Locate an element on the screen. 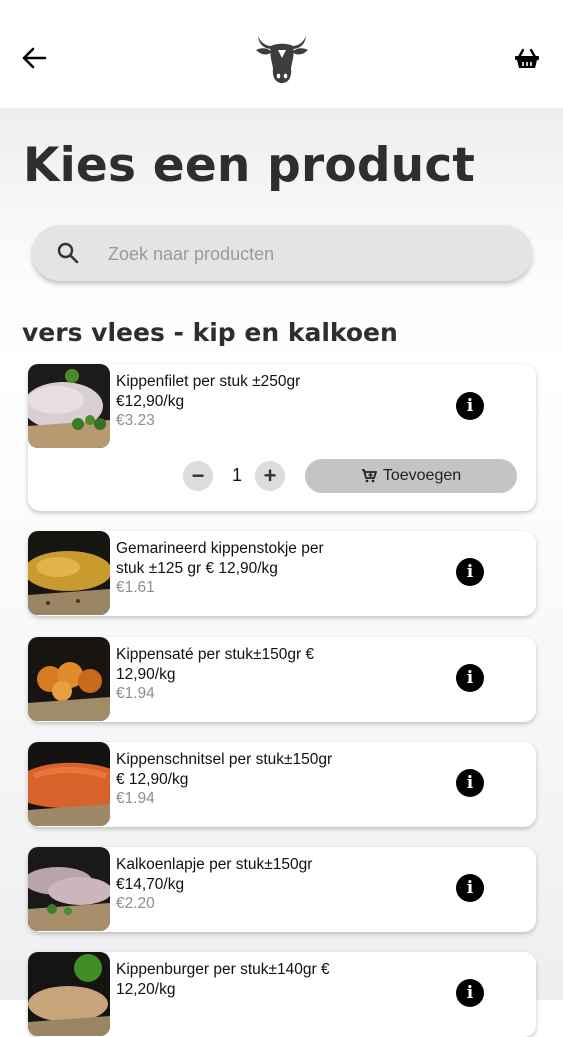 The width and height of the screenshot is (563, 1037). decrease-button: − is located at coordinates (198, 476).